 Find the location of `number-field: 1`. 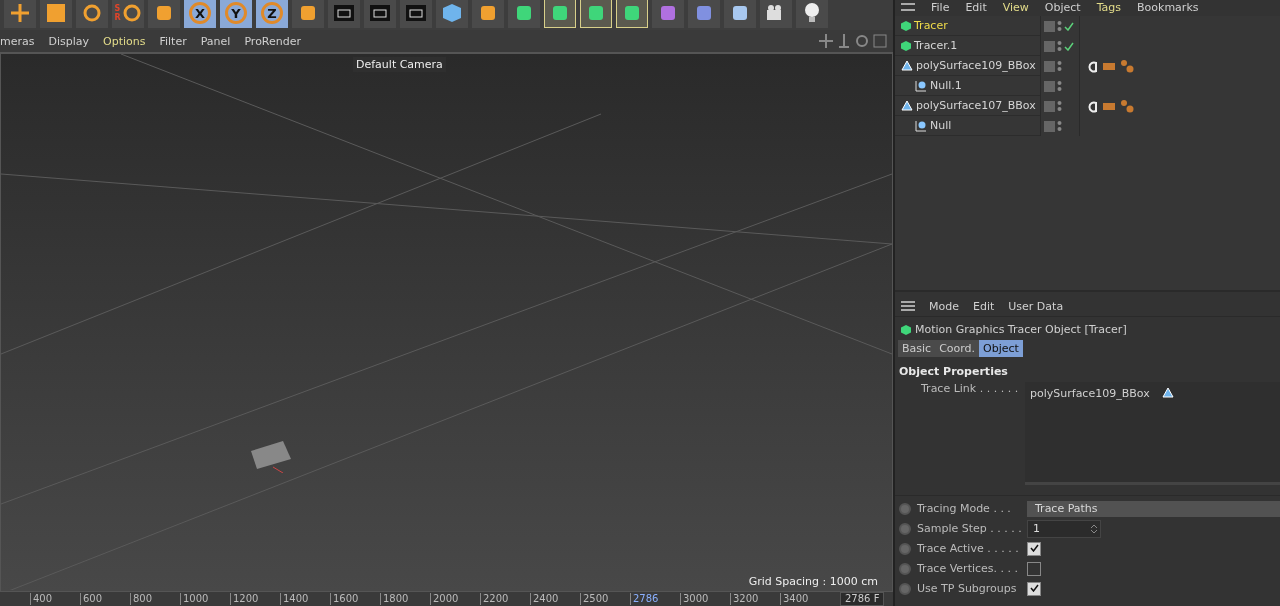

number-field: 1 is located at coordinates (1064, 528).